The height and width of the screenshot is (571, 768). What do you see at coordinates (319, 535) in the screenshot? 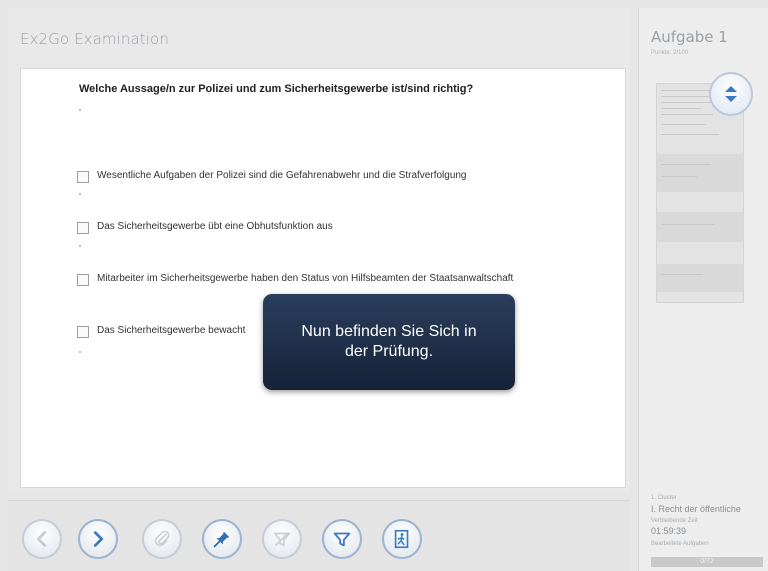
I see `bottom-toolbar` at bounding box center [319, 535].